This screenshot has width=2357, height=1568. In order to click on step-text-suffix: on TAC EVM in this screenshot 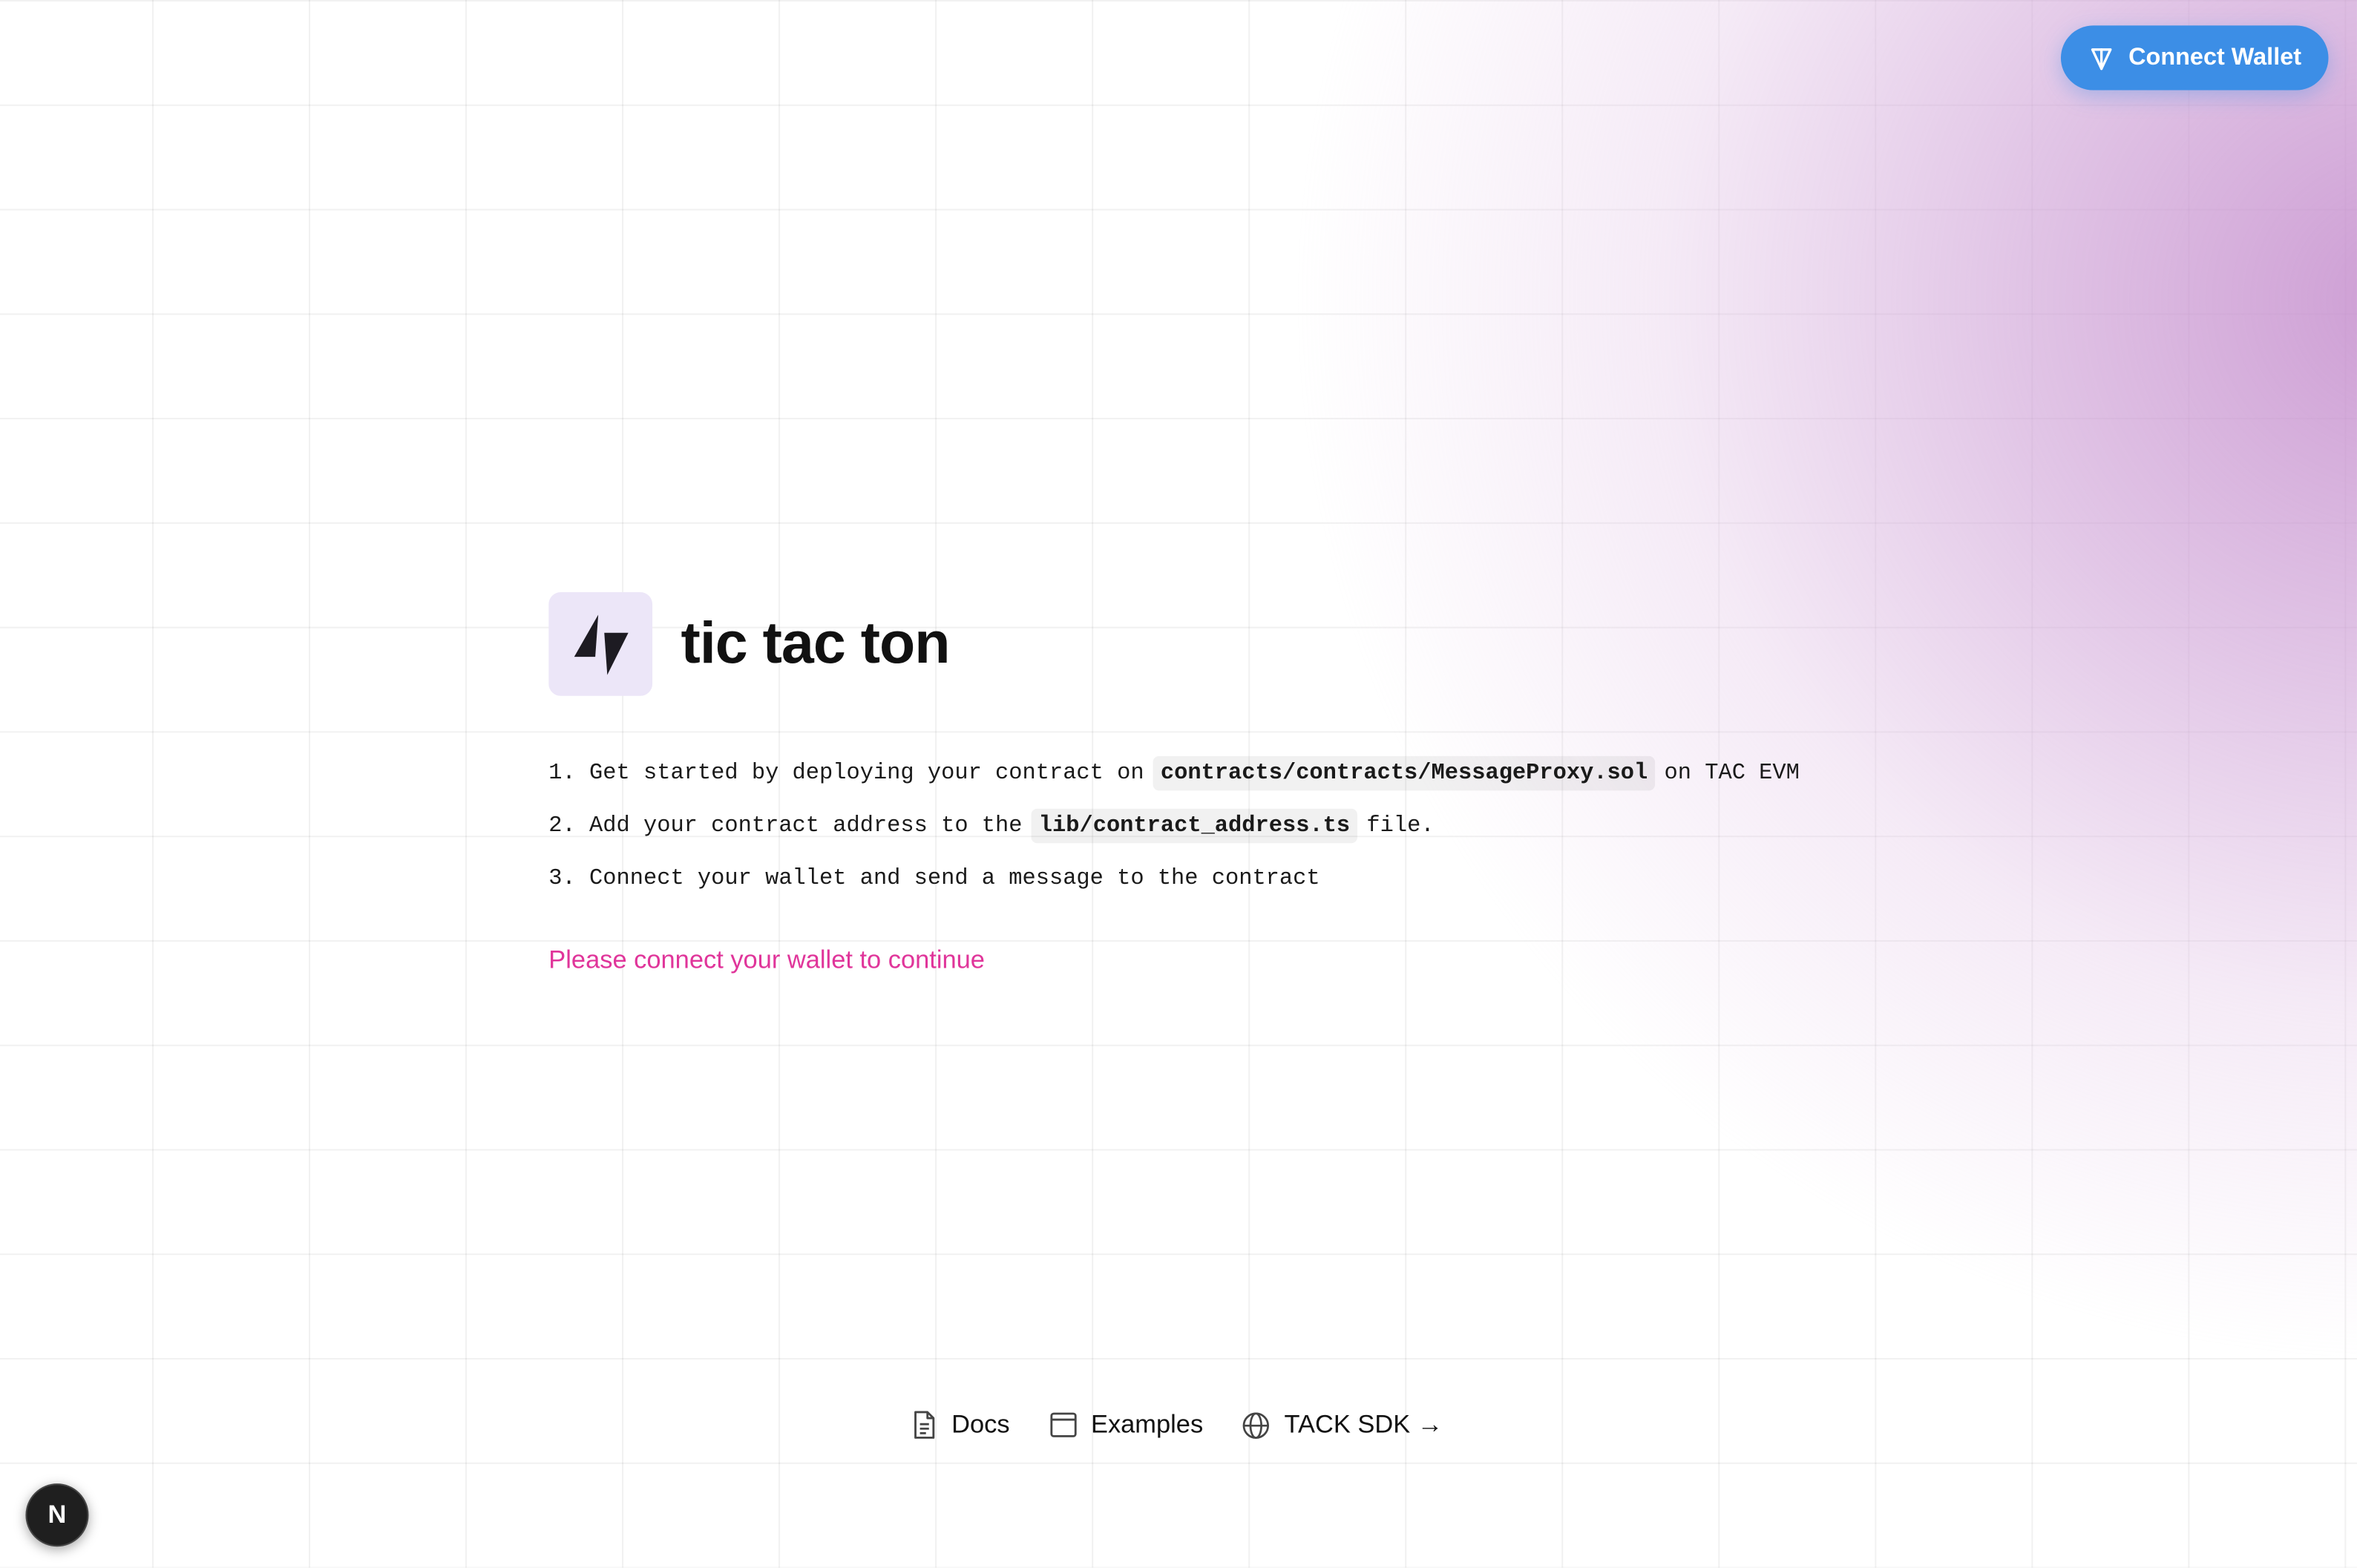, I will do `click(1732, 773)`.